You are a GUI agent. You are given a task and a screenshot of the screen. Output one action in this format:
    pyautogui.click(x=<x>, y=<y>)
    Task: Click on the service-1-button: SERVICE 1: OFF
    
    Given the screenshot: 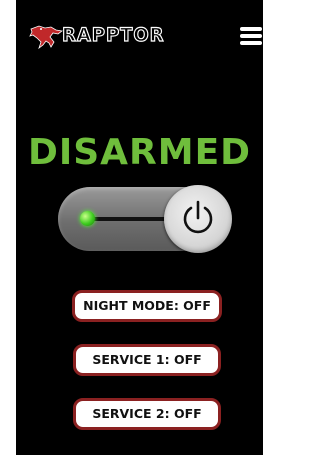 What is the action you would take?
    pyautogui.click(x=147, y=360)
    